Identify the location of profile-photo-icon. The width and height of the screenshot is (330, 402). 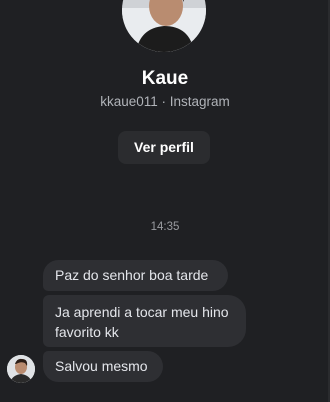
(164, 26).